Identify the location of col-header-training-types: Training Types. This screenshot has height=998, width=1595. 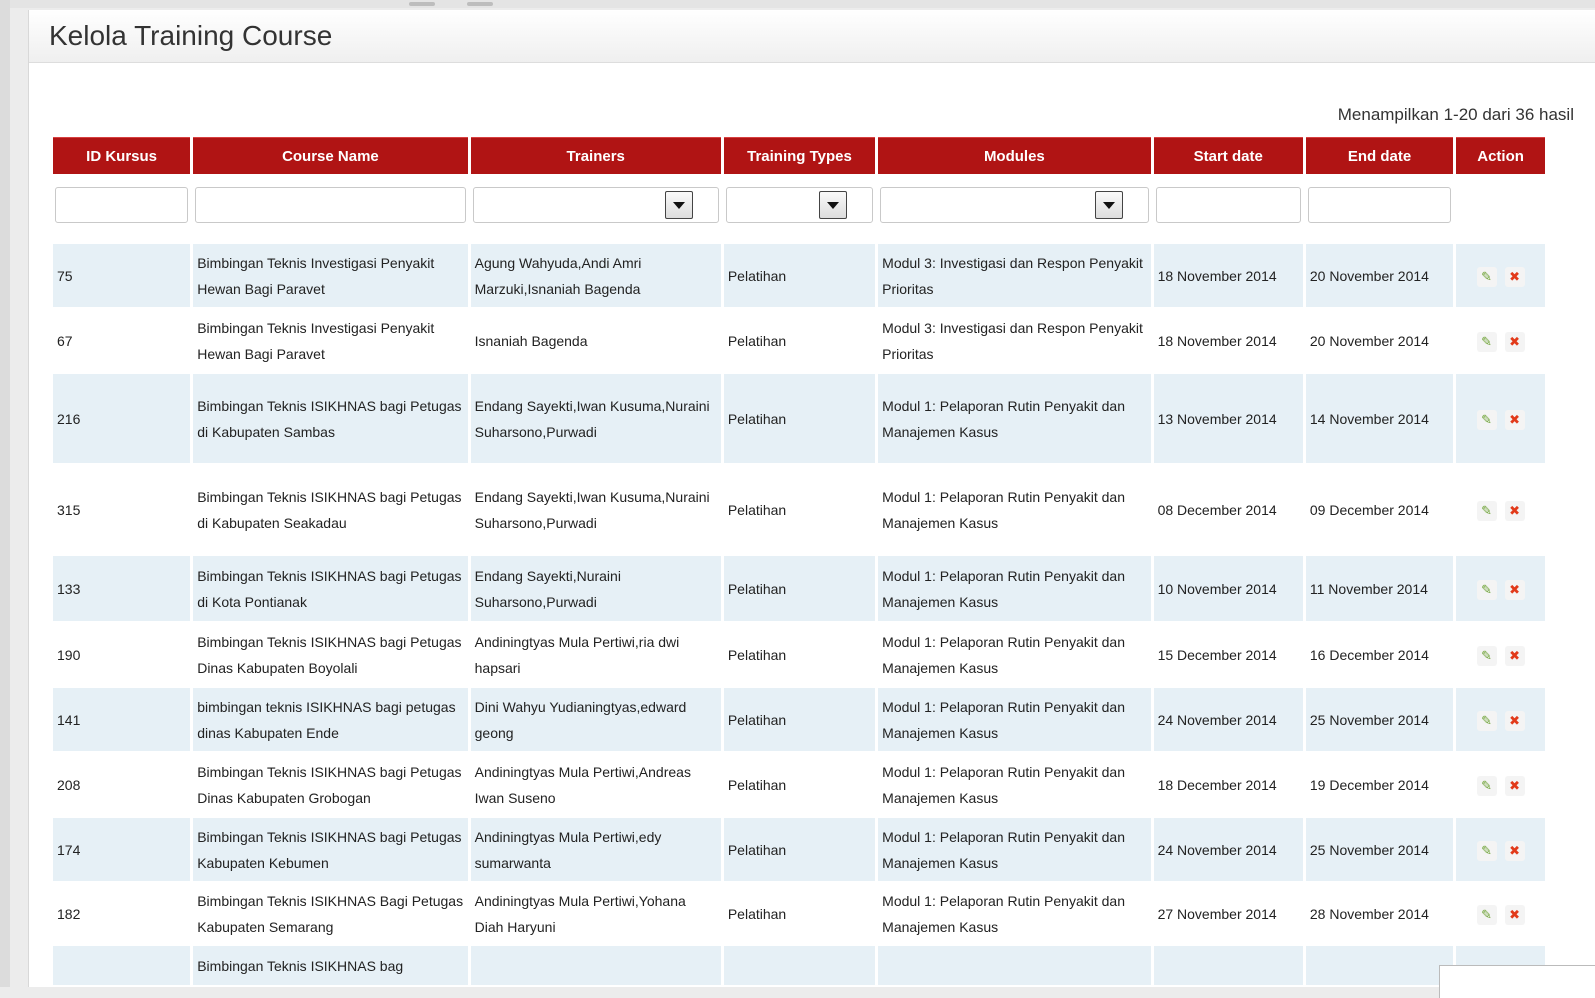
(799, 155).